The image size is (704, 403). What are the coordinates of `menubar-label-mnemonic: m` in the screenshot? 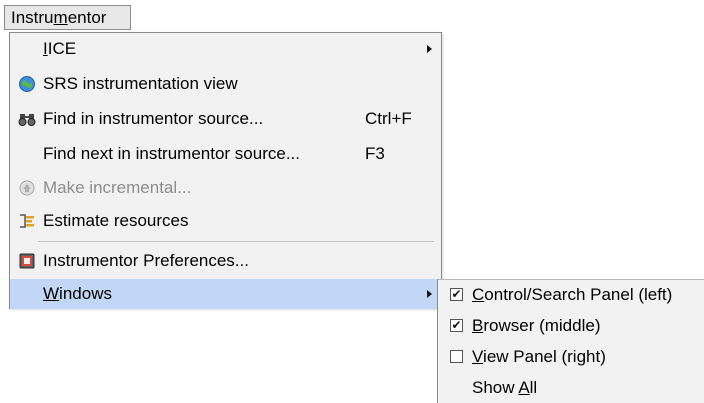 It's located at (60, 17).